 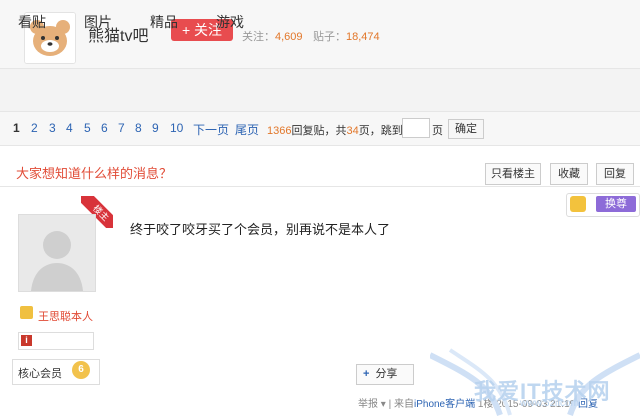 What do you see at coordinates (164, 22) in the screenshot?
I see `nav-item-featured: 精品` at bounding box center [164, 22].